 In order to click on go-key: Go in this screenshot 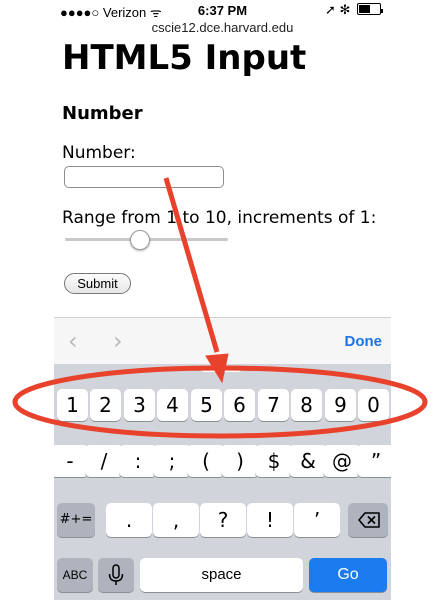, I will do `click(348, 575)`.